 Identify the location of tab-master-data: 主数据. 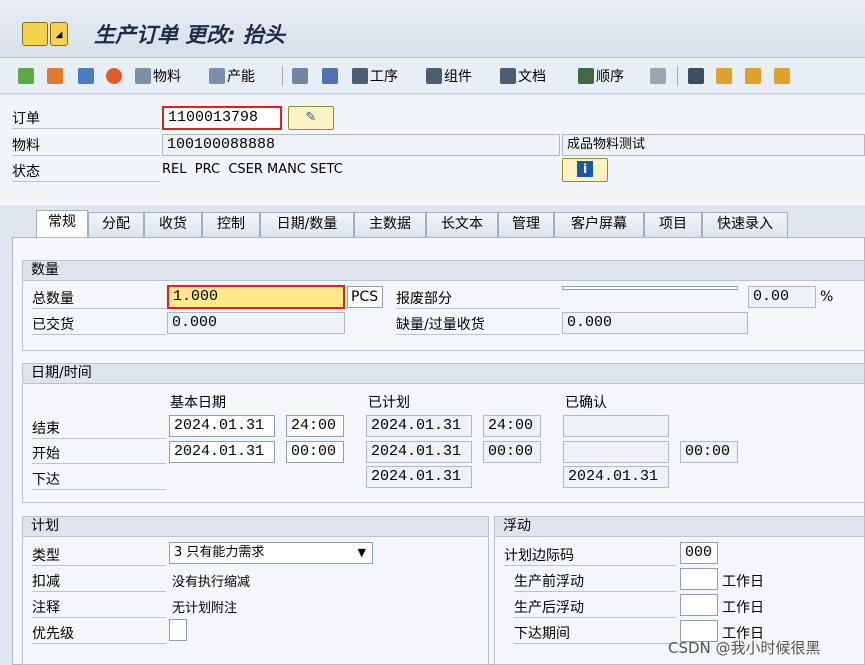
(390, 224).